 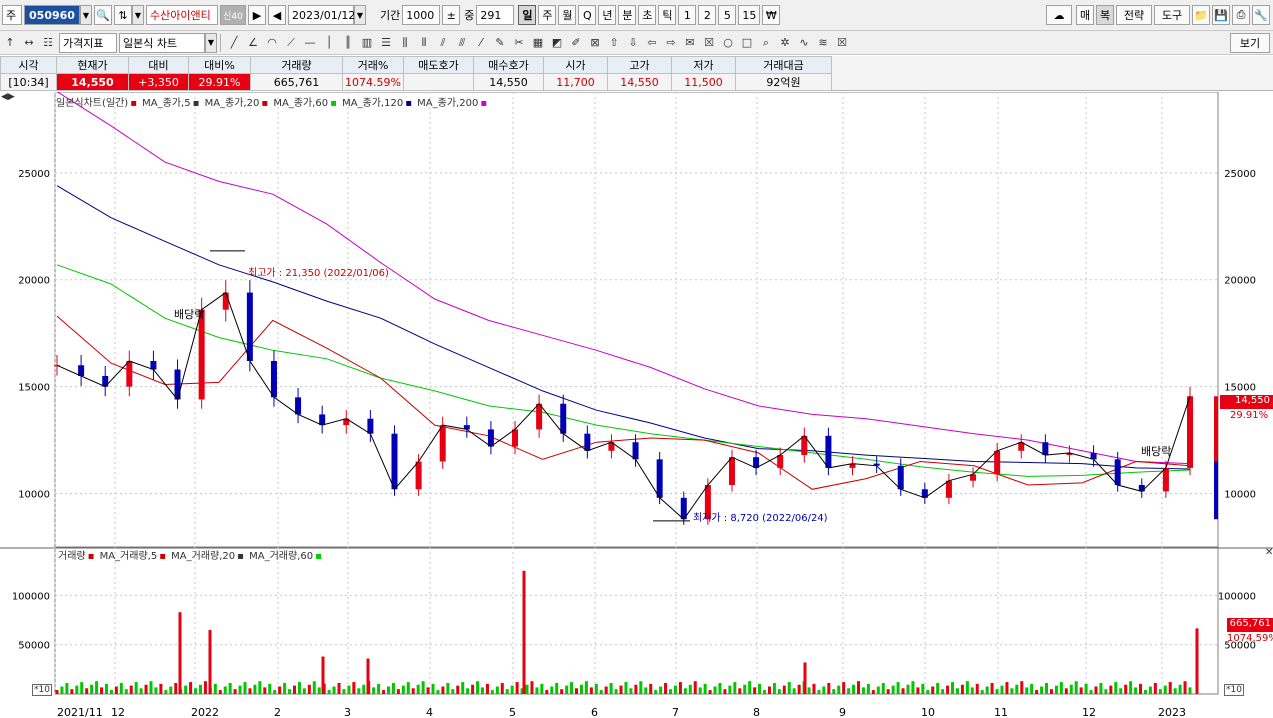 What do you see at coordinates (607, 15) in the screenshot?
I see `period-year: 년` at bounding box center [607, 15].